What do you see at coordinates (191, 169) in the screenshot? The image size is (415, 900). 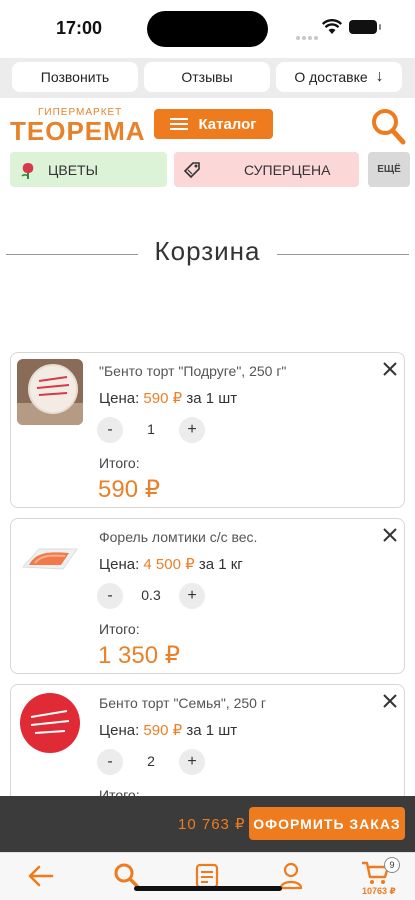 I see `price-tag-icon` at bounding box center [191, 169].